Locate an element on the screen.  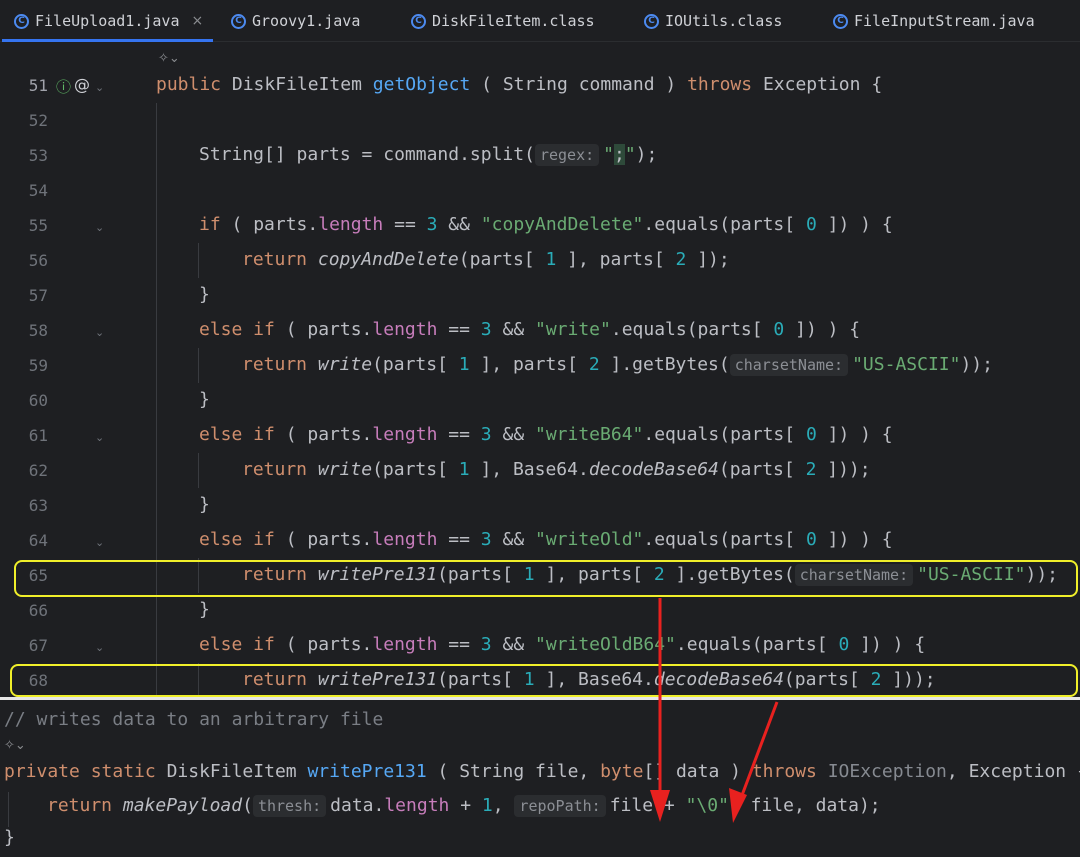
arrow-head is located at coordinates (660, 806).